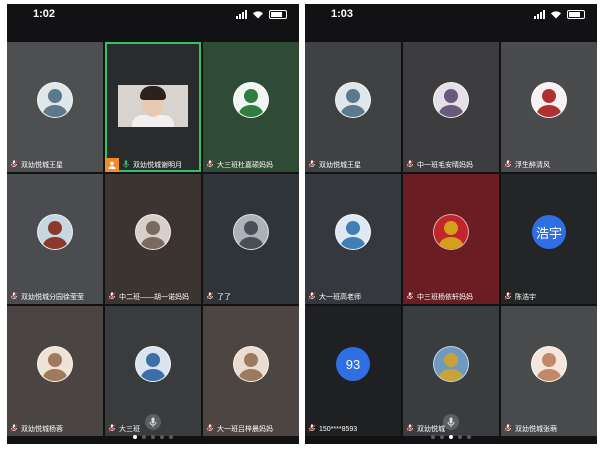  What do you see at coordinates (251, 297) in the screenshot?
I see `participant-name-bar: 了了` at bounding box center [251, 297].